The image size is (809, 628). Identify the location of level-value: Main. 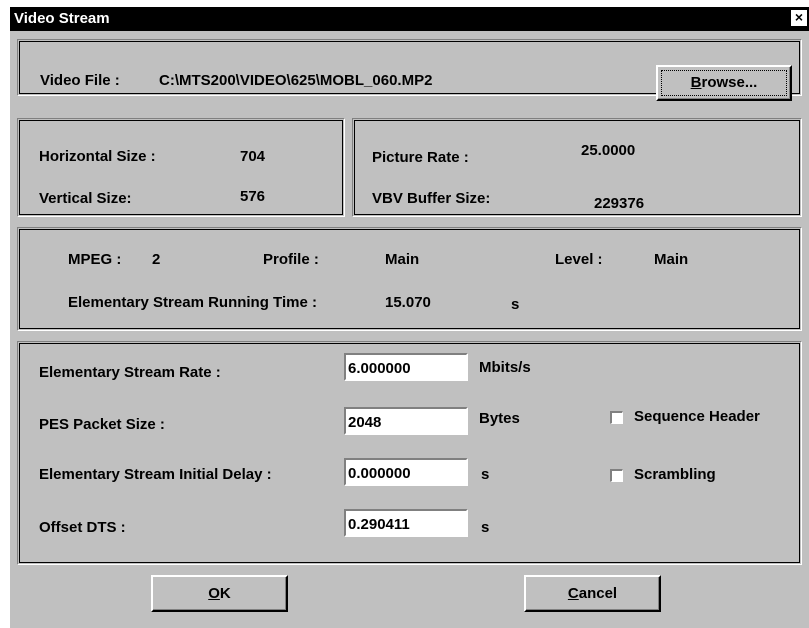
(671, 259).